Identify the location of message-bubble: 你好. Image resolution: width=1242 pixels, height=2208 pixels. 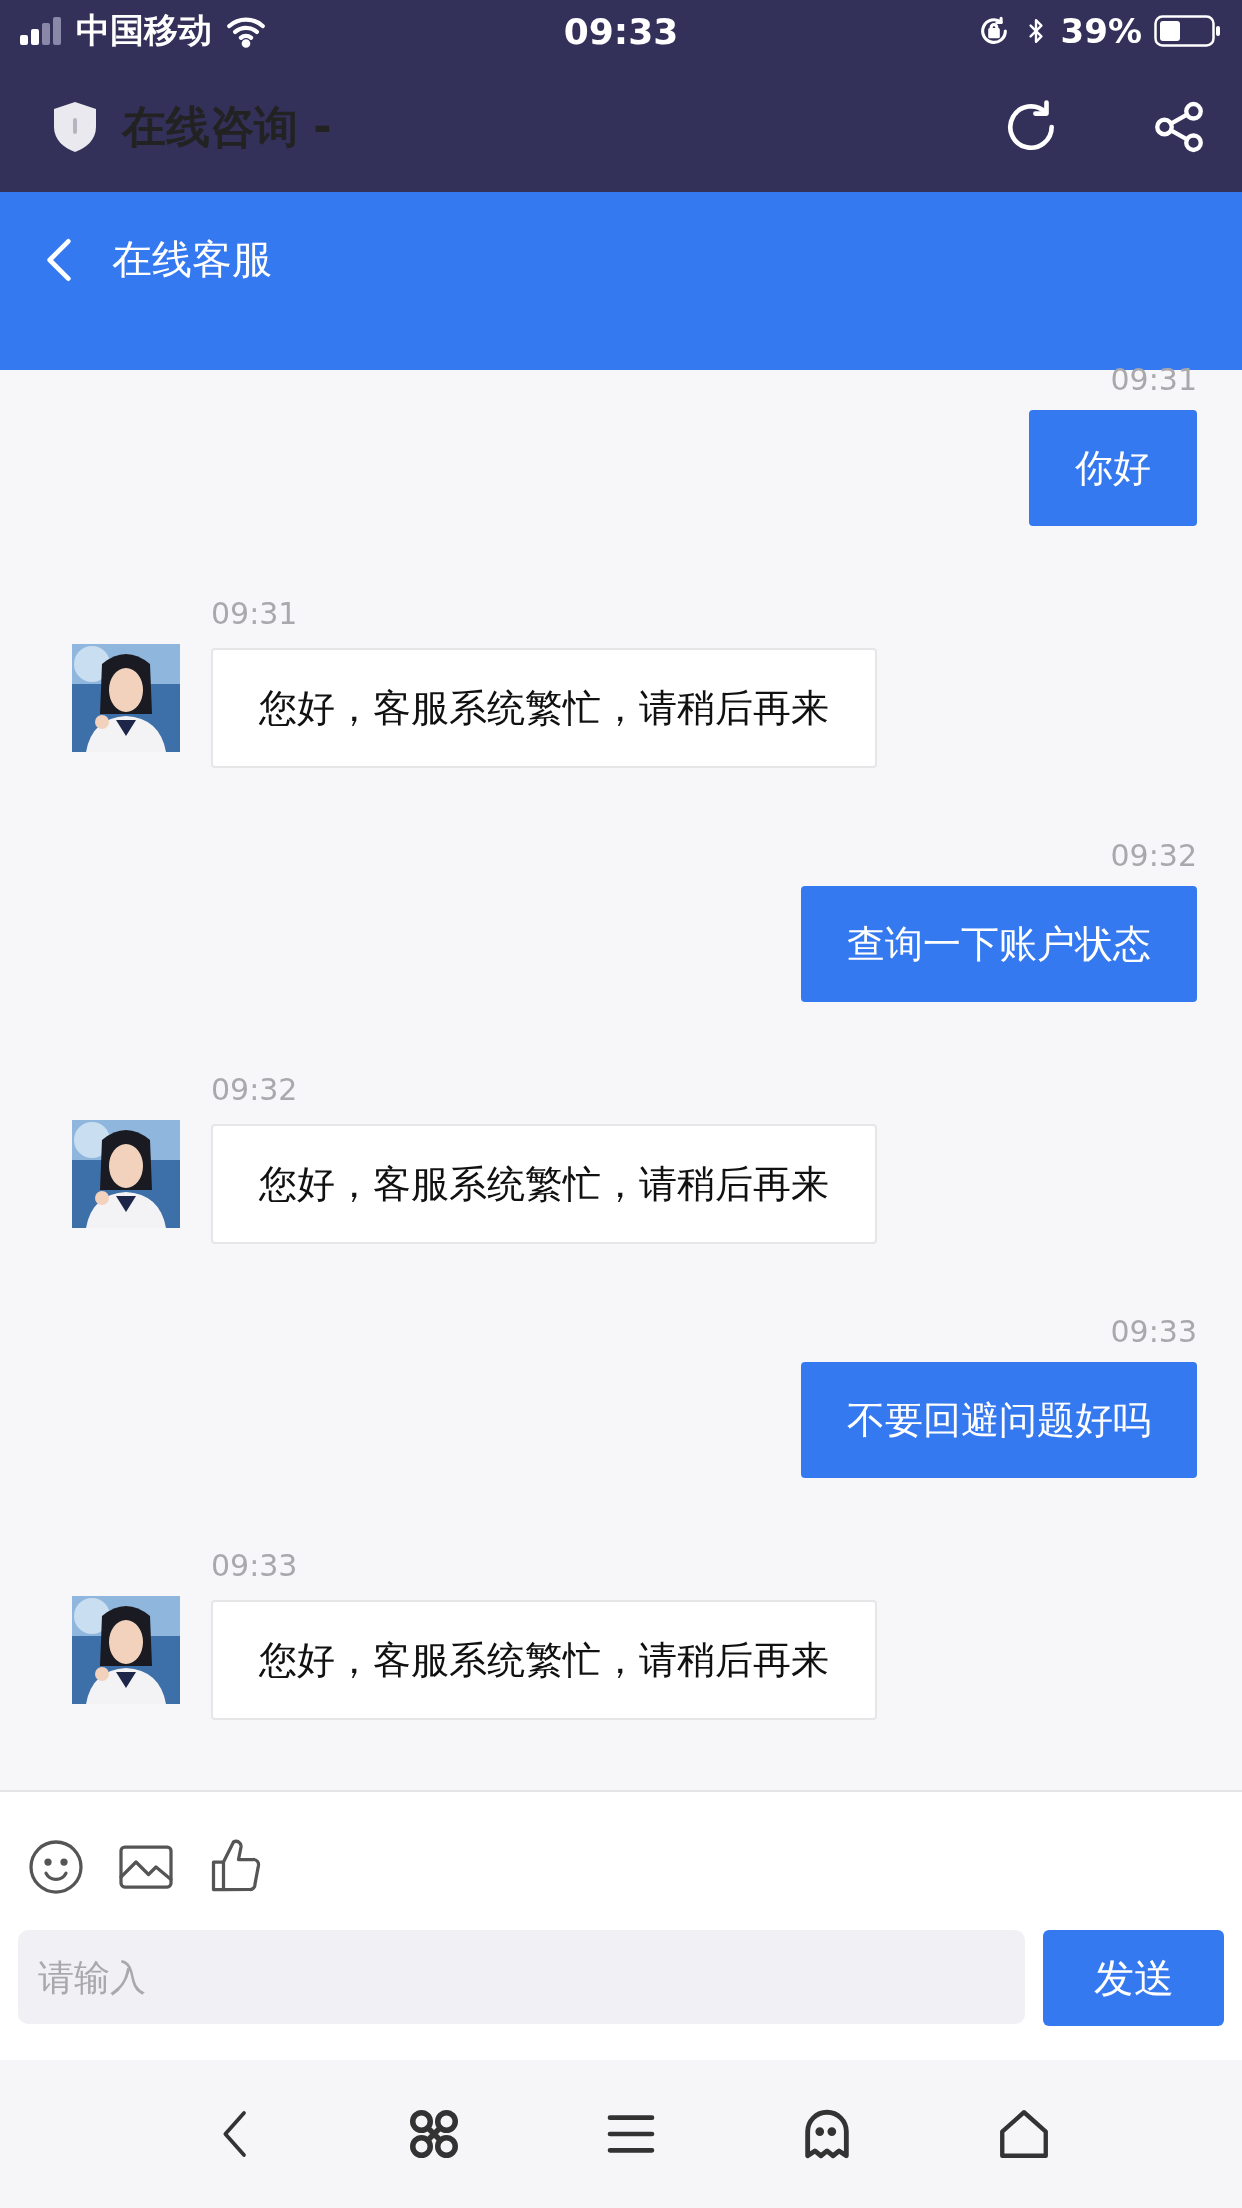
(1113, 468).